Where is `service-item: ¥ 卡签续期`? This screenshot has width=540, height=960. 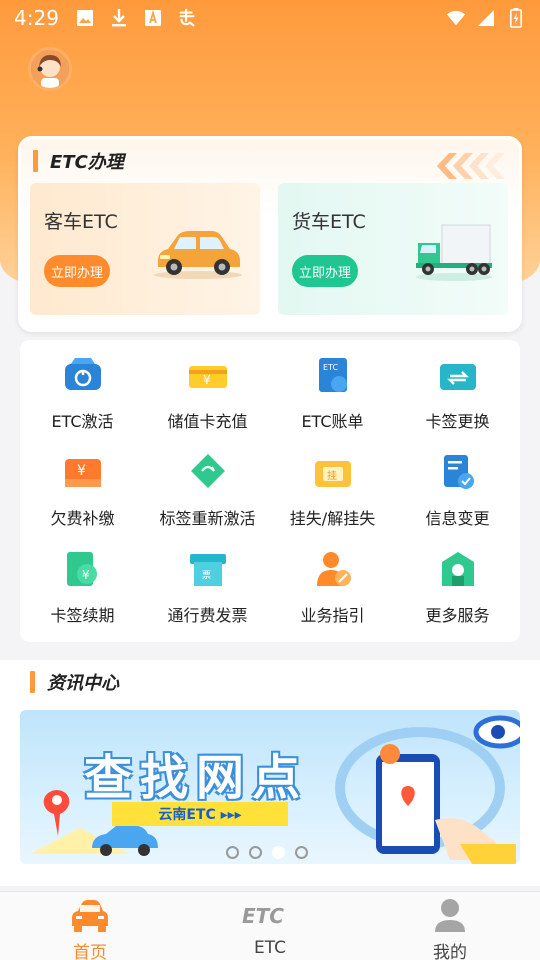
service-item: ¥ 卡签续期 is located at coordinates (82, 596).